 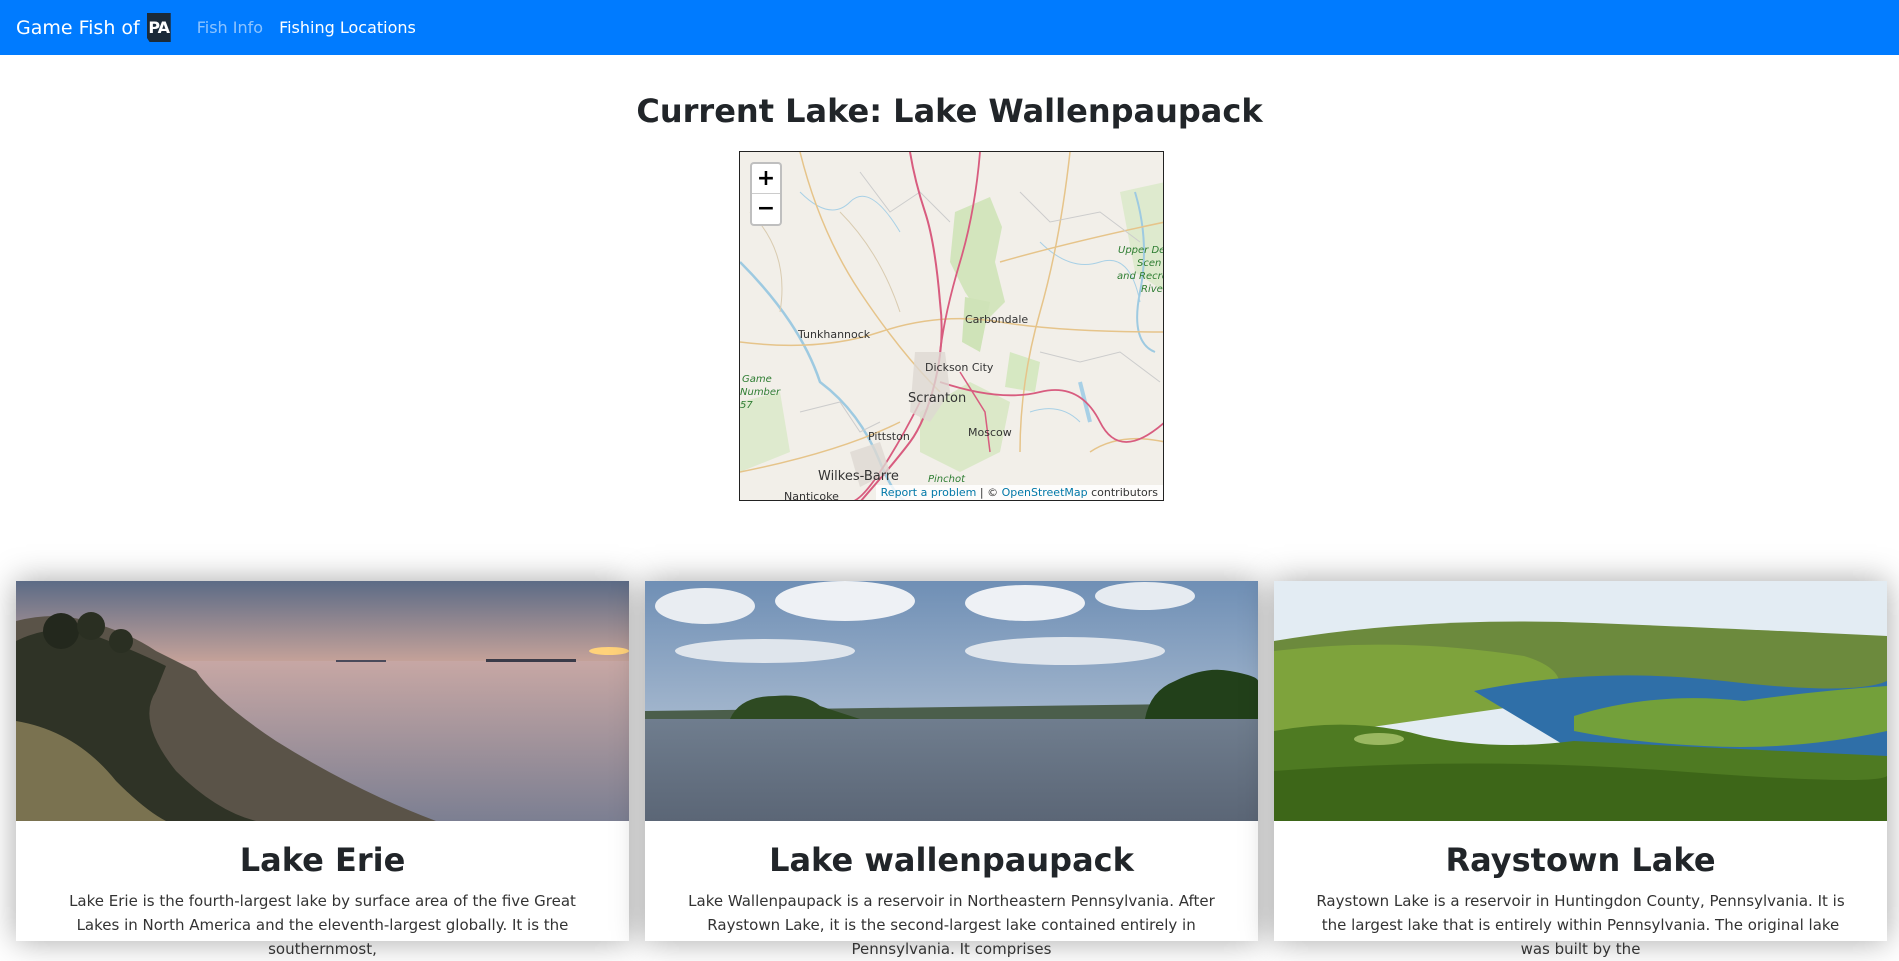 I want to click on map-label-game-2: Number, so click(x=760, y=392).